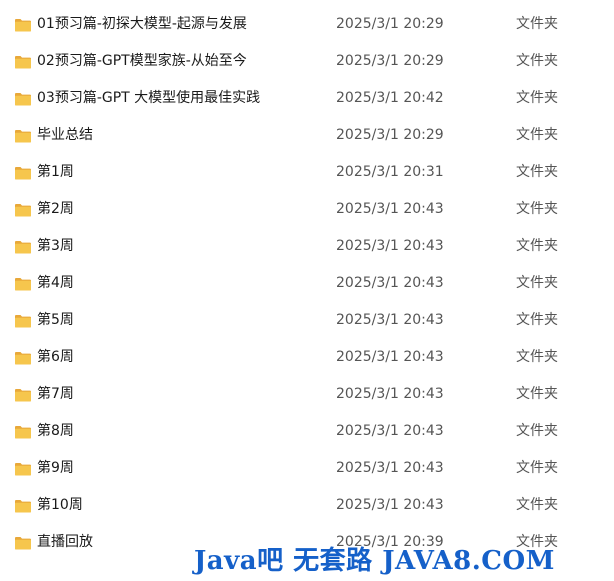 The image size is (614, 581). Describe the element at coordinates (55, 172) in the screenshot. I see `file-name: 第1周` at that location.